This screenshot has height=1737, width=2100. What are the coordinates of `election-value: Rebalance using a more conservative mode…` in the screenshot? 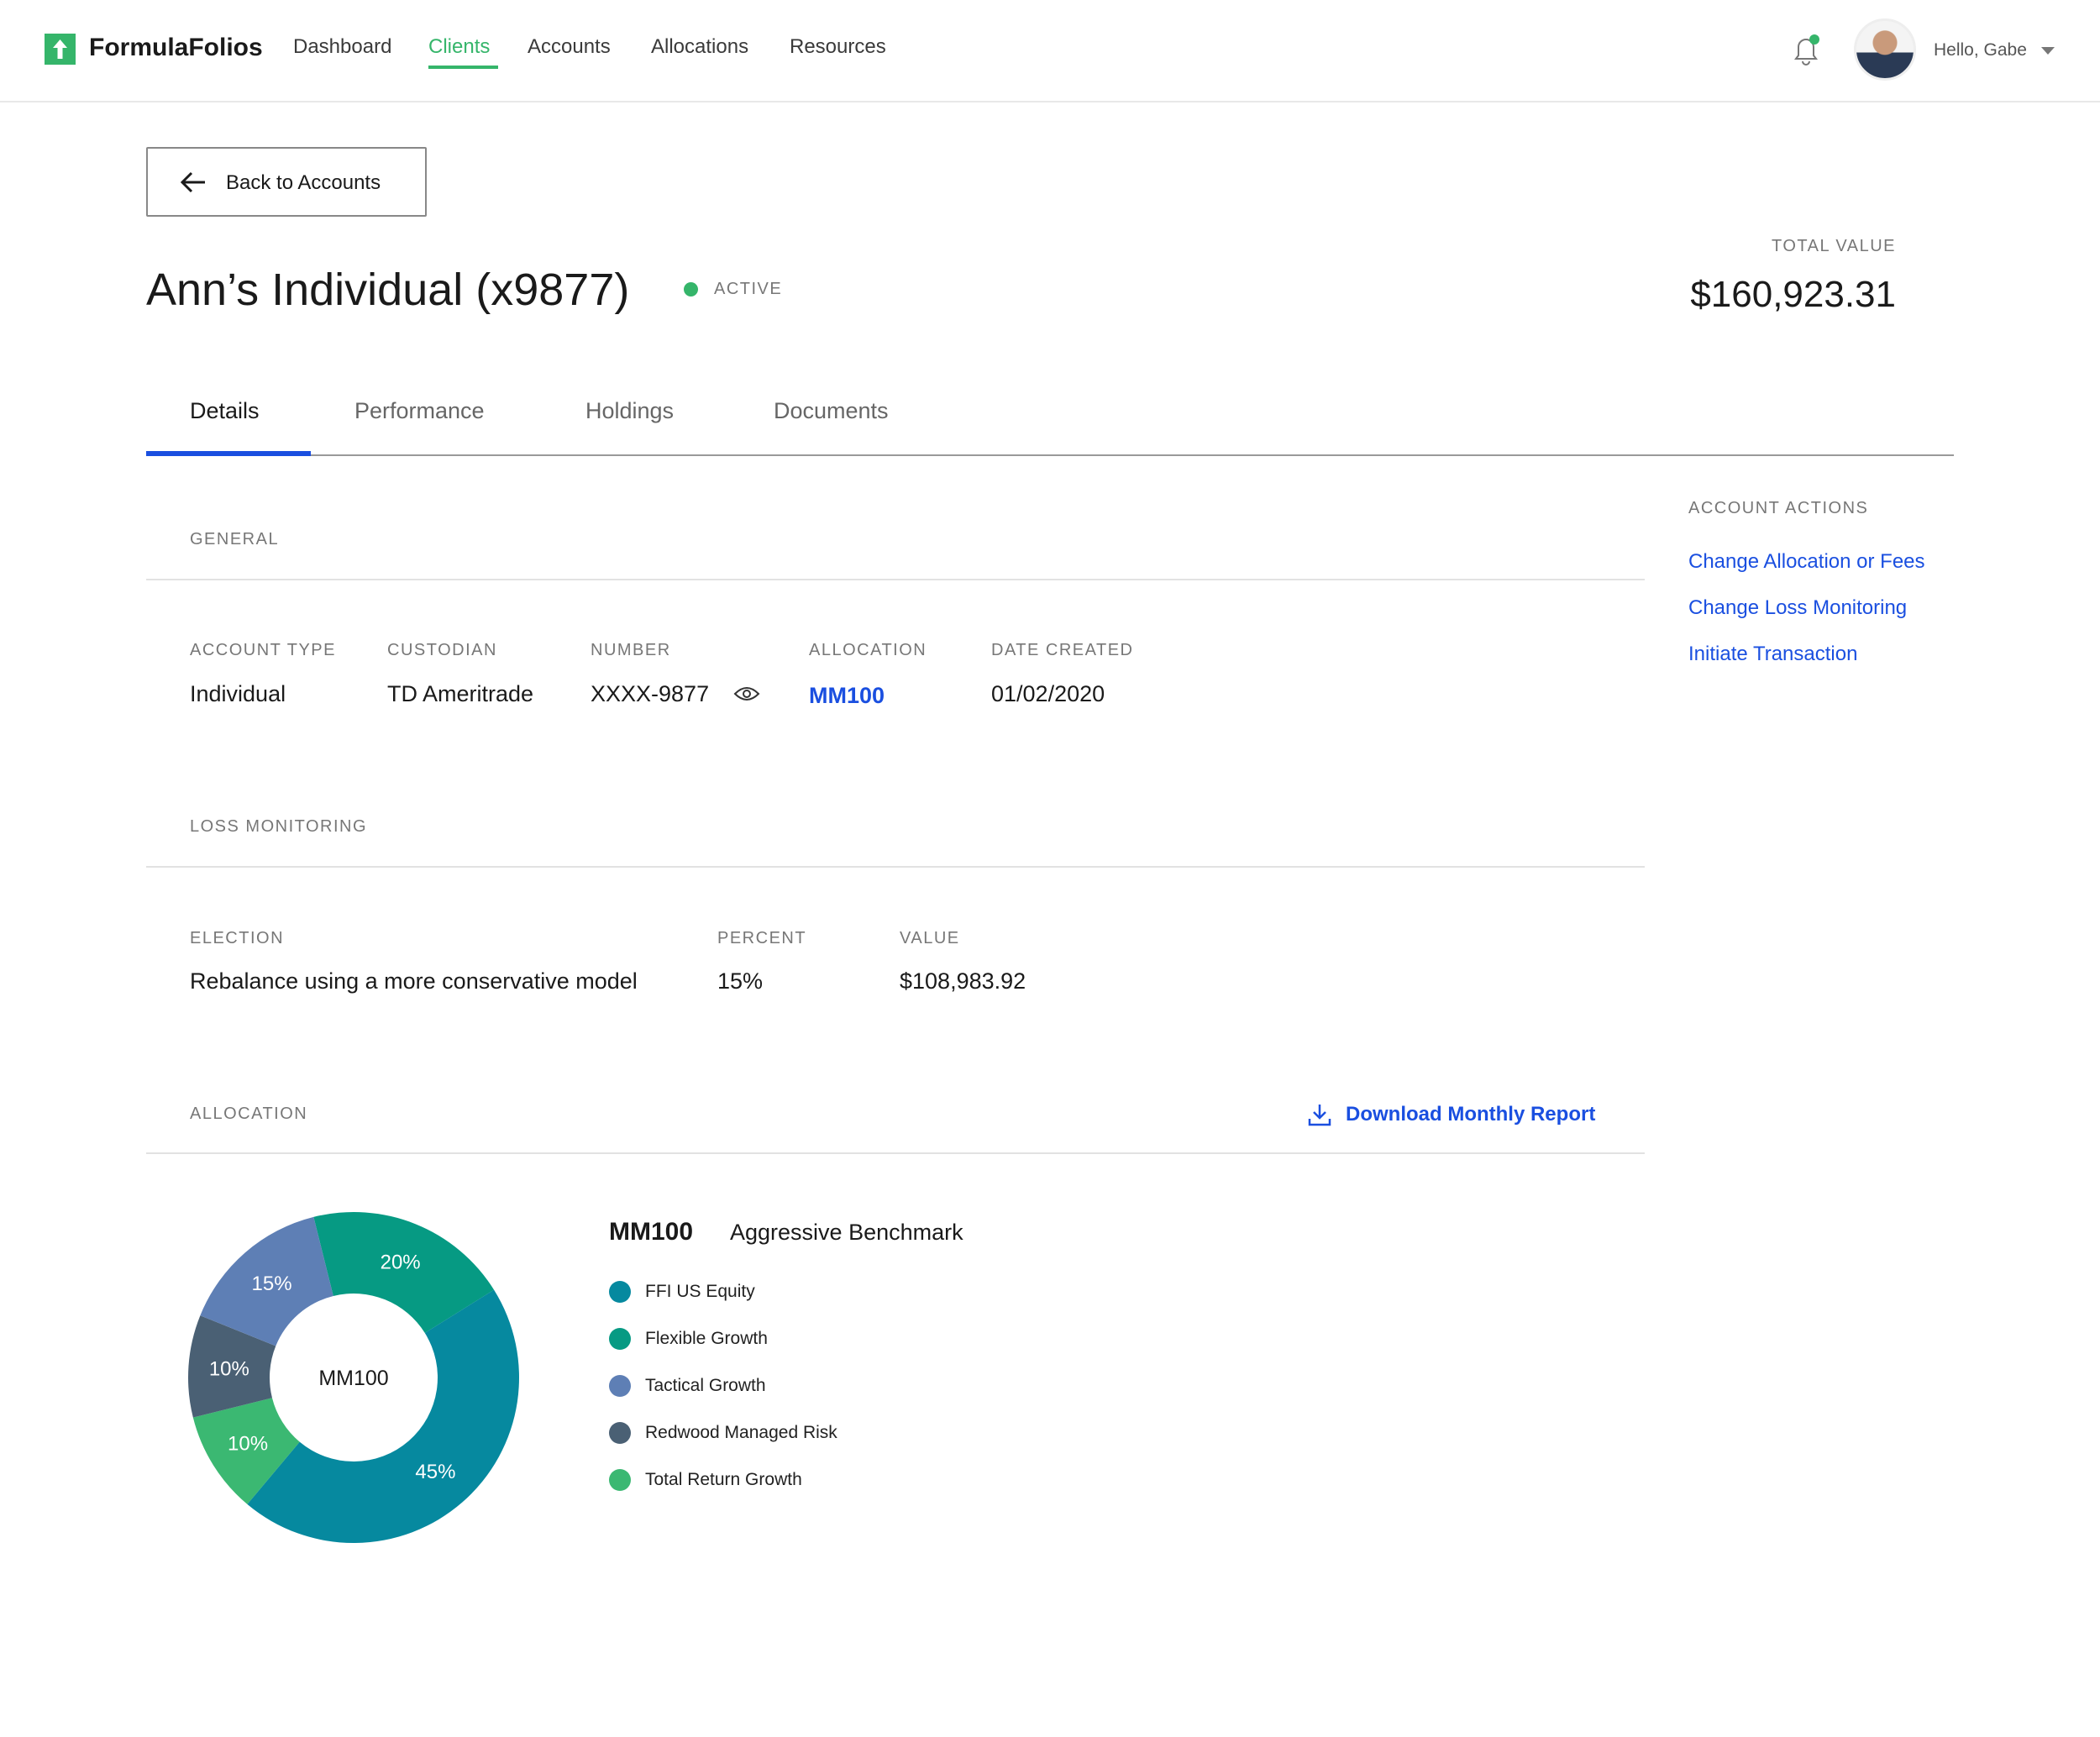 It's located at (414, 981).